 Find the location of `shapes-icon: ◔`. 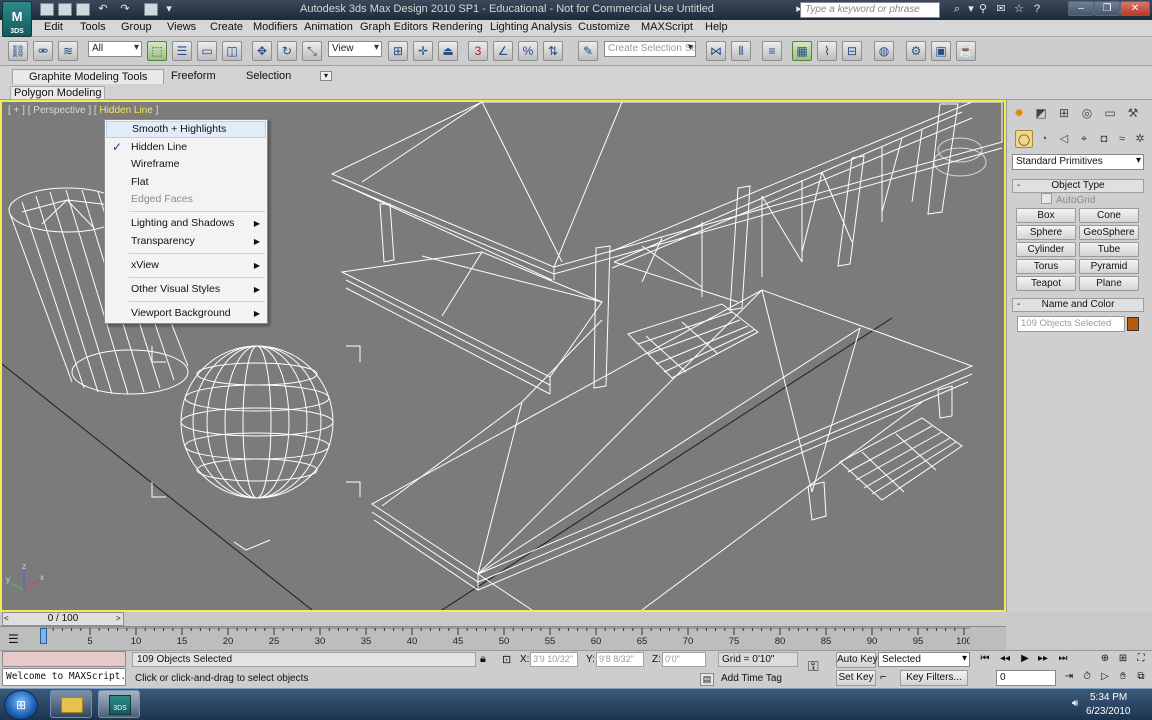

shapes-icon: ◔ is located at coordinates (1044, 139).